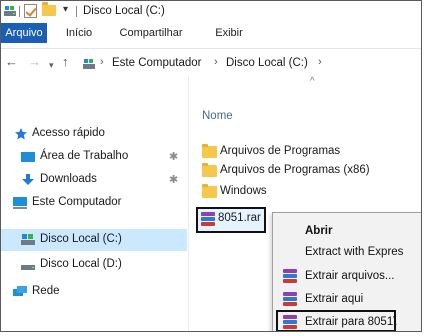  What do you see at coordinates (124, 11) in the screenshot?
I see `window-title: Disco Local (C:)` at bounding box center [124, 11].